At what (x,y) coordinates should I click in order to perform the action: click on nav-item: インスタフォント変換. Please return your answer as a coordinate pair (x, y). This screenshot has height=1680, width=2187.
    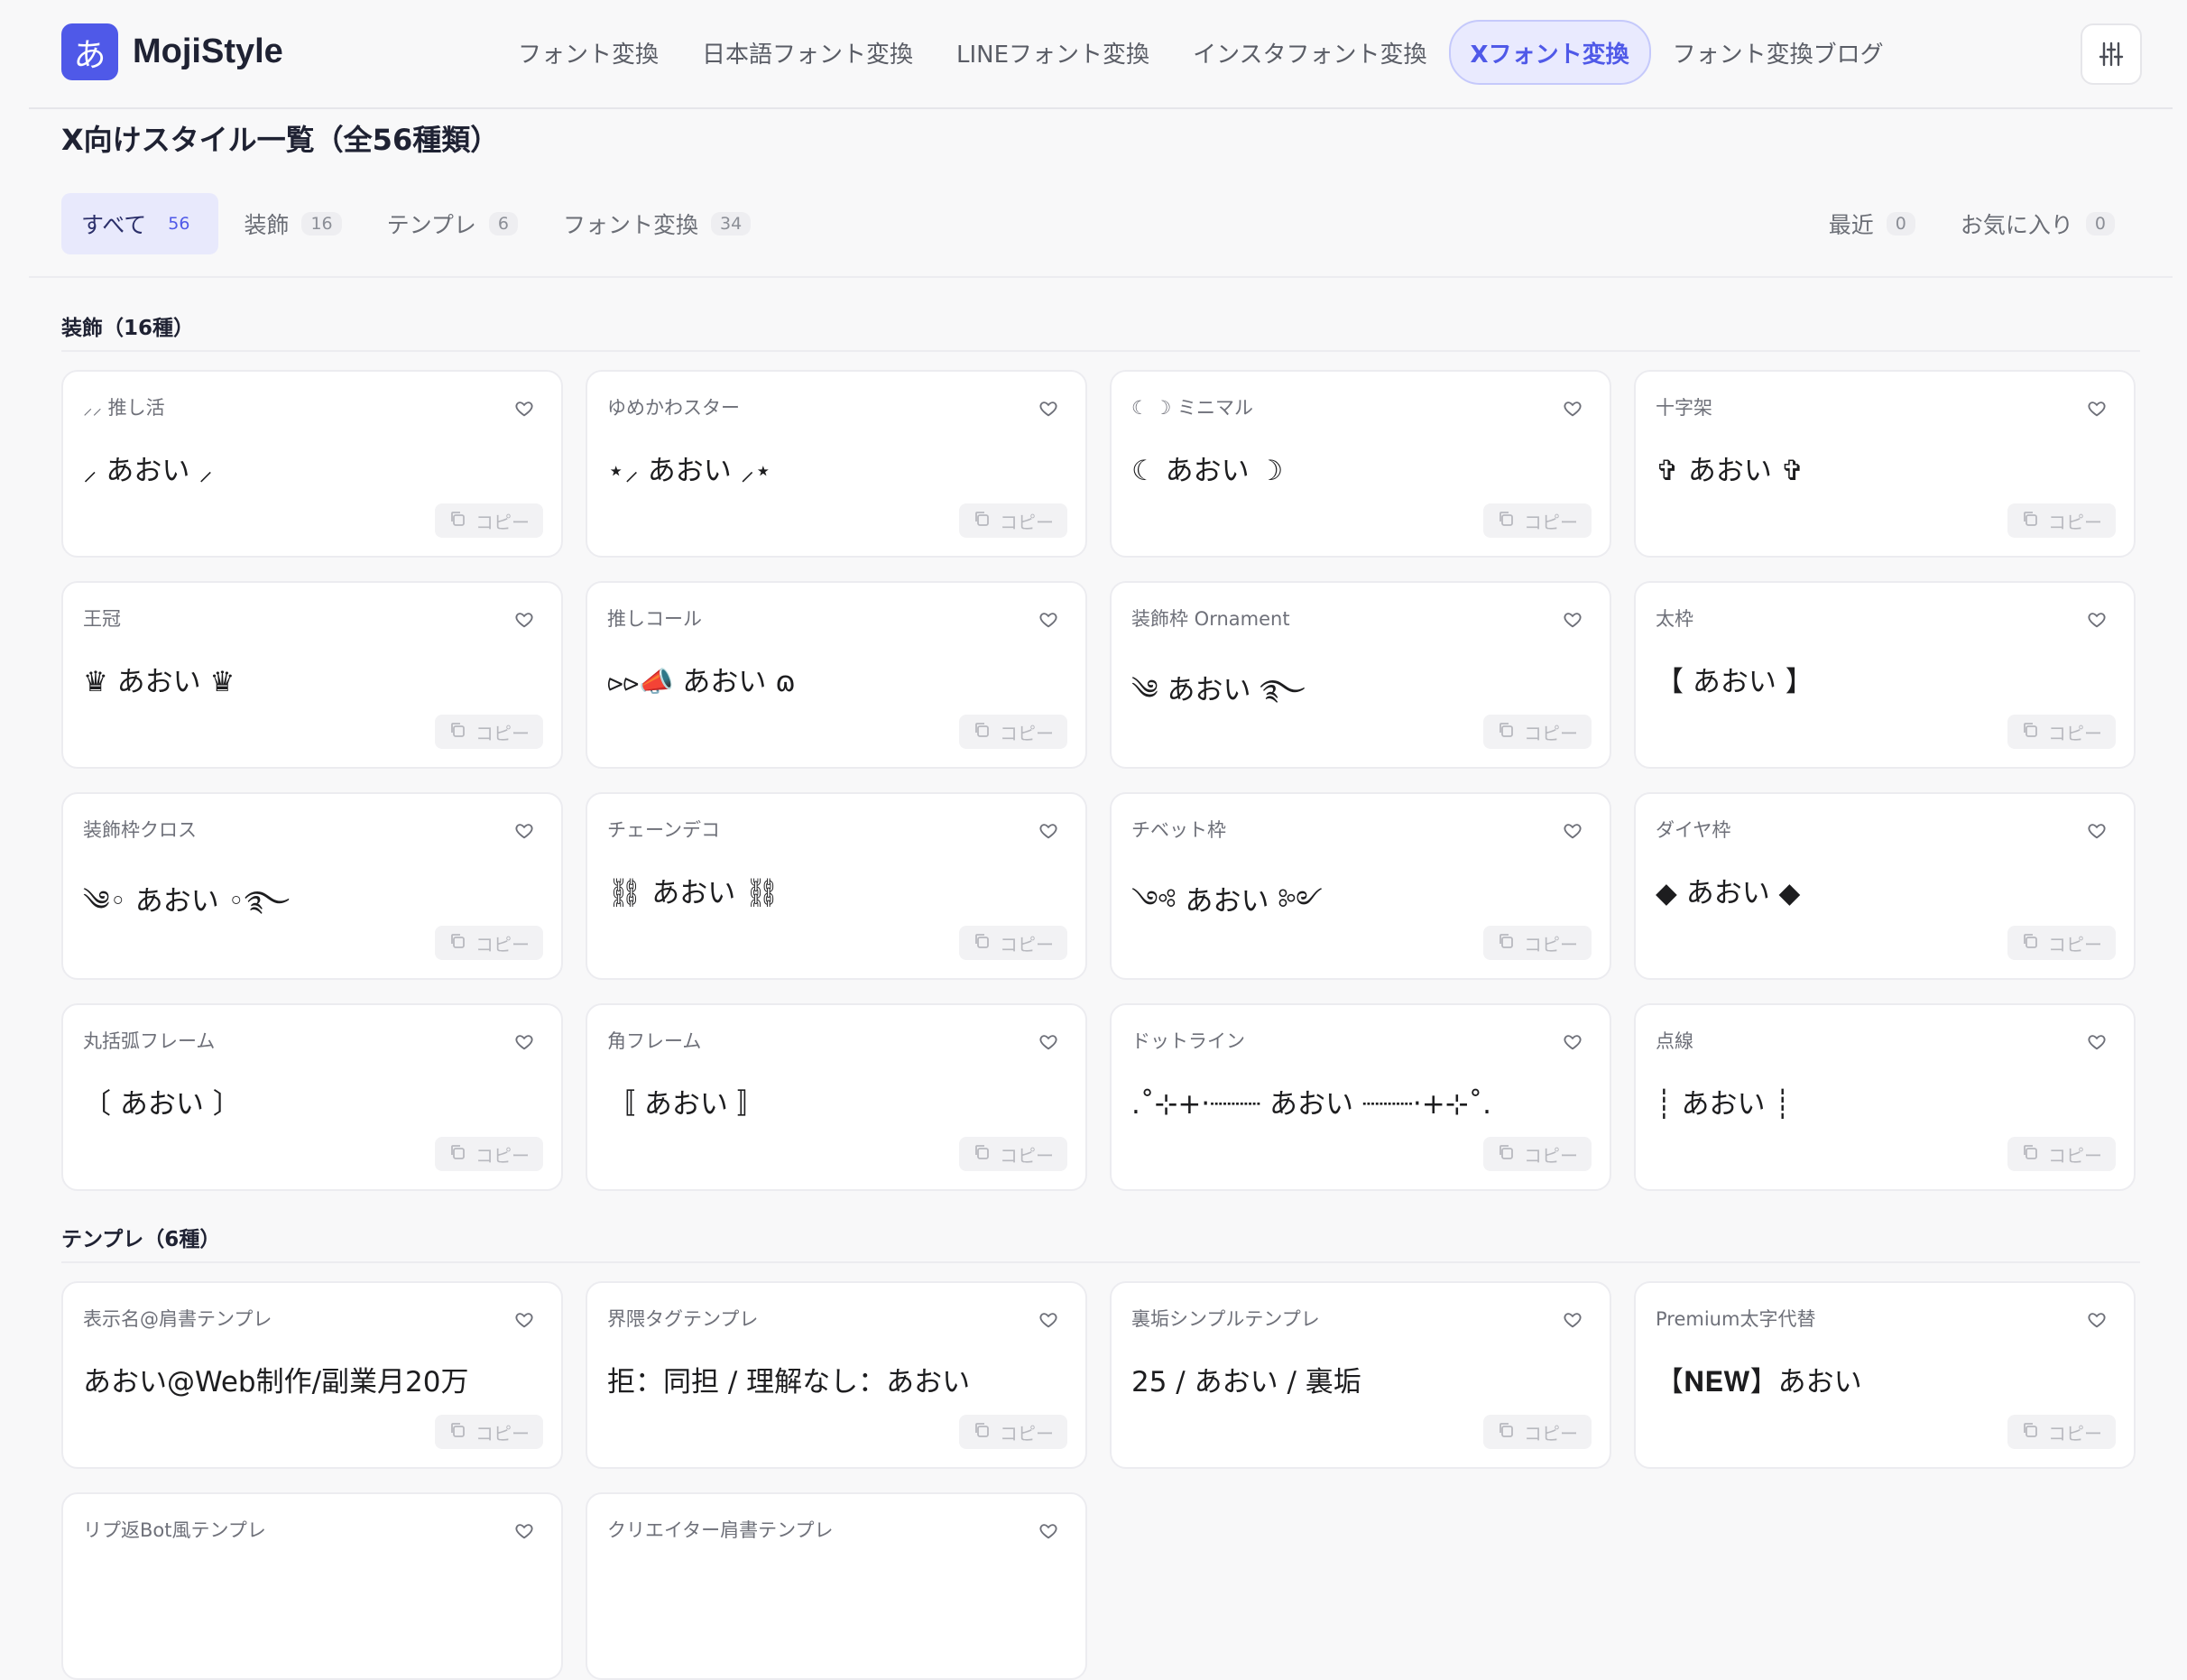
    Looking at the image, I should click on (1309, 52).